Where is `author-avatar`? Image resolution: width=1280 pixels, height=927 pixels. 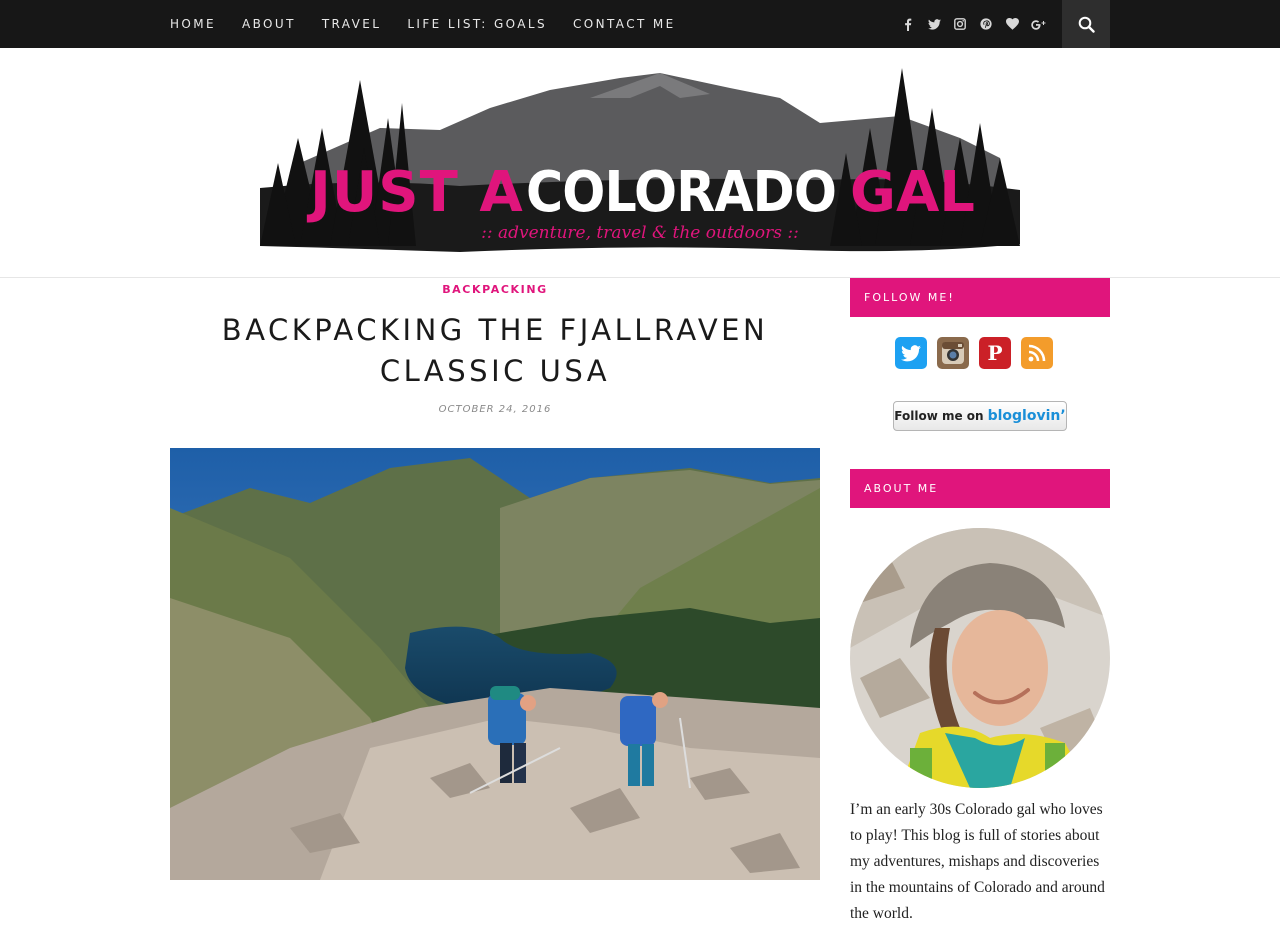
author-avatar is located at coordinates (980, 658).